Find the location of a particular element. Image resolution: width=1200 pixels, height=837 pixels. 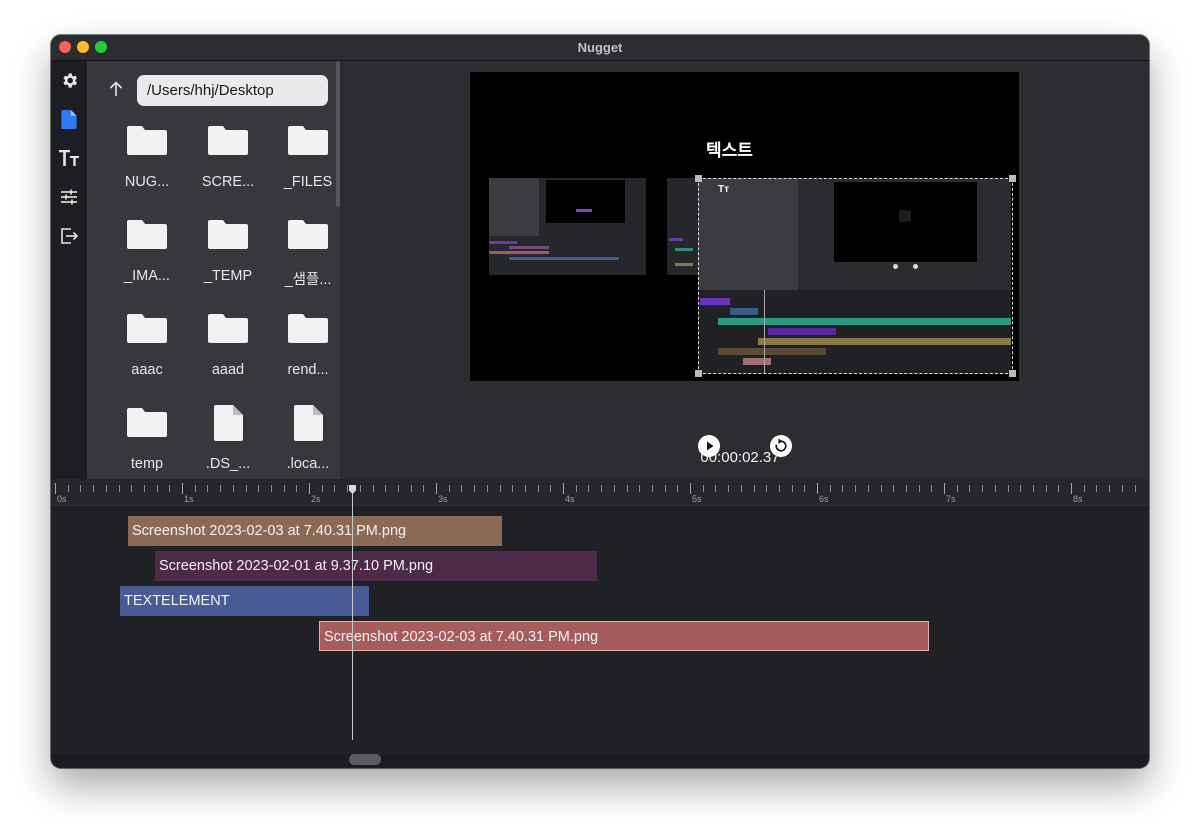

canvas-text-element: 텍스트 is located at coordinates (729, 148).